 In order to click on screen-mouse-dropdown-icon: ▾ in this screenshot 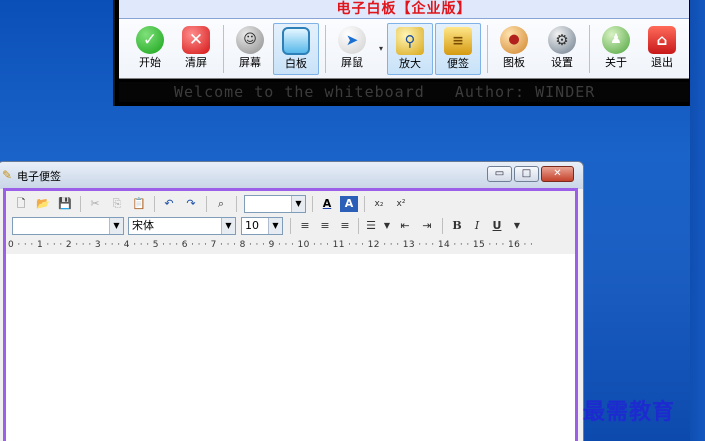, I will do `click(381, 48)`.